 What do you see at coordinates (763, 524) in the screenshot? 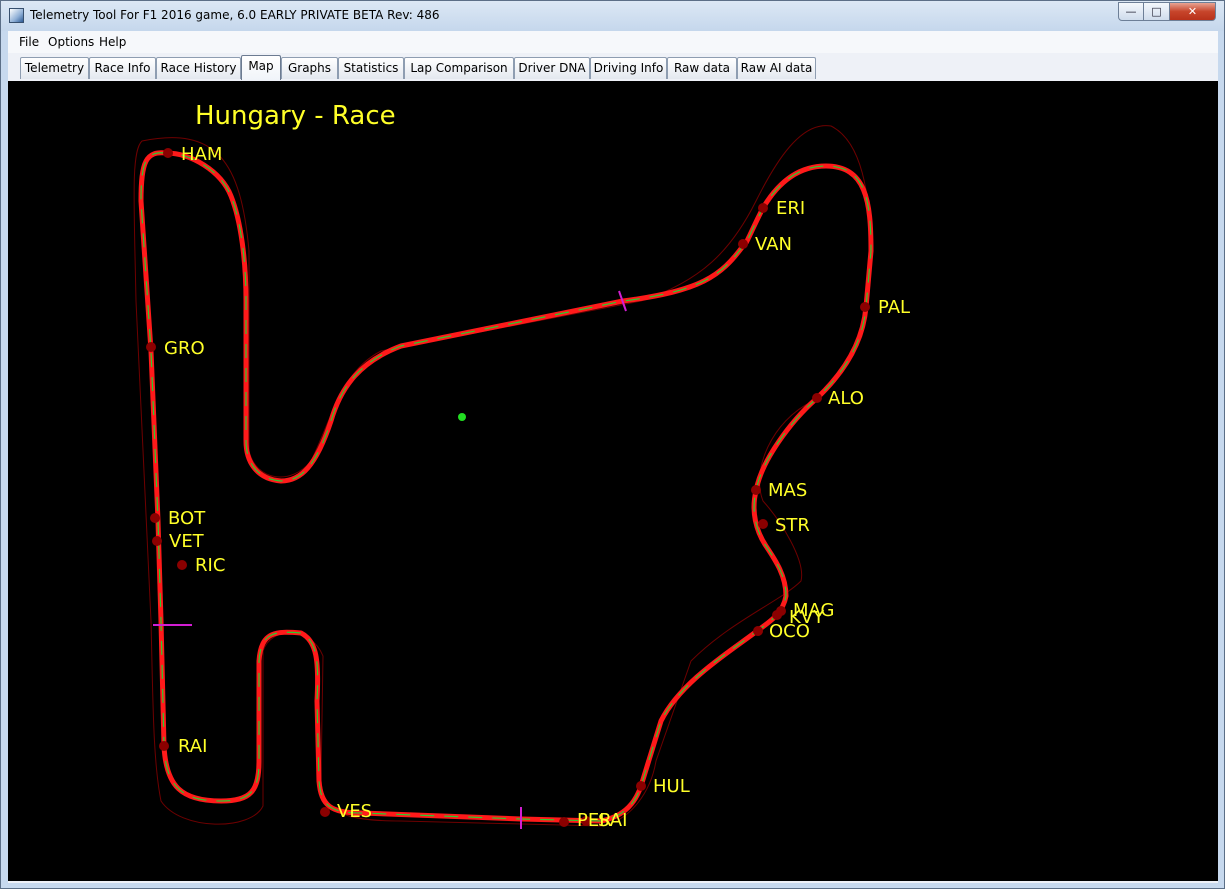
I see `driver-dot-str` at bounding box center [763, 524].